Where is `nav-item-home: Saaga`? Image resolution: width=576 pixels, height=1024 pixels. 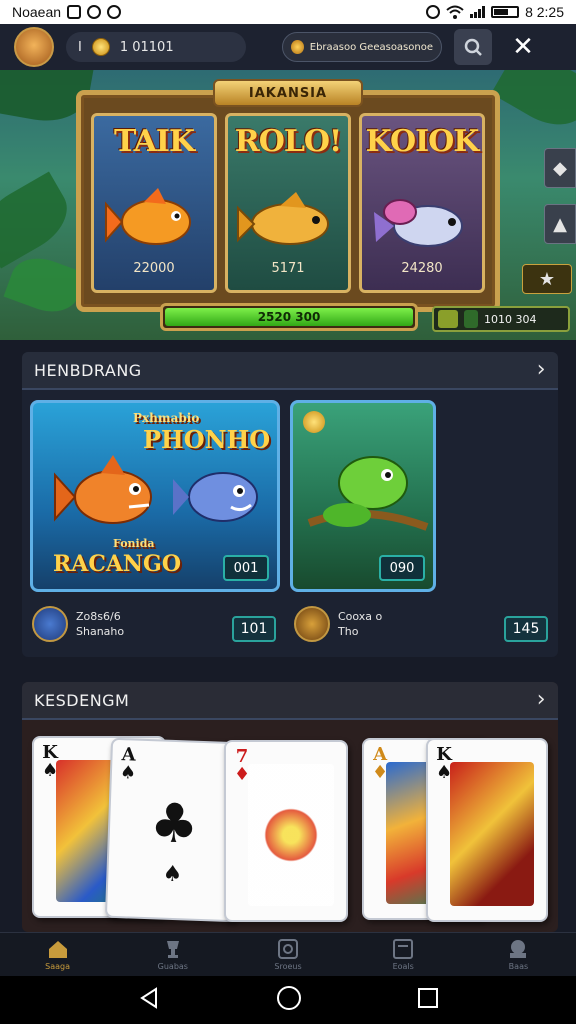
nav-item-home: Saaga is located at coordinates (57, 954).